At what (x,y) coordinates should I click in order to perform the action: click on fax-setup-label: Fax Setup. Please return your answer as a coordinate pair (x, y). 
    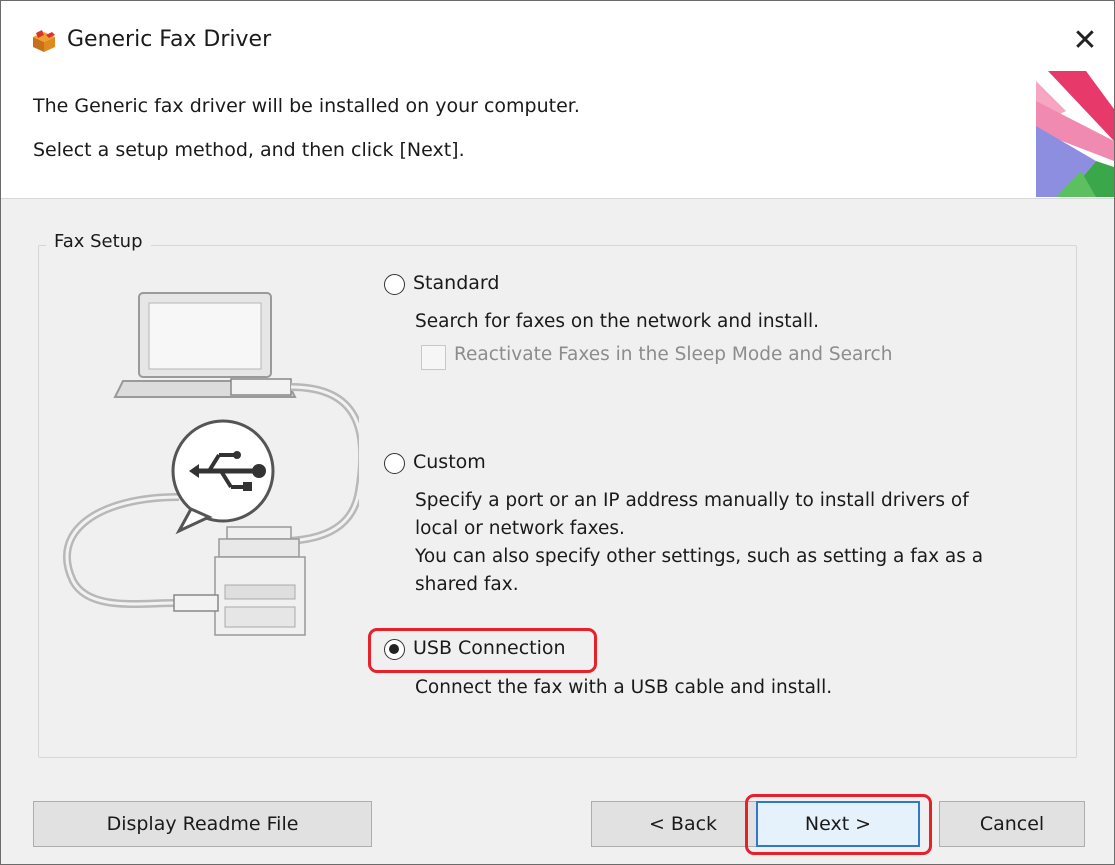
    Looking at the image, I should click on (98, 241).